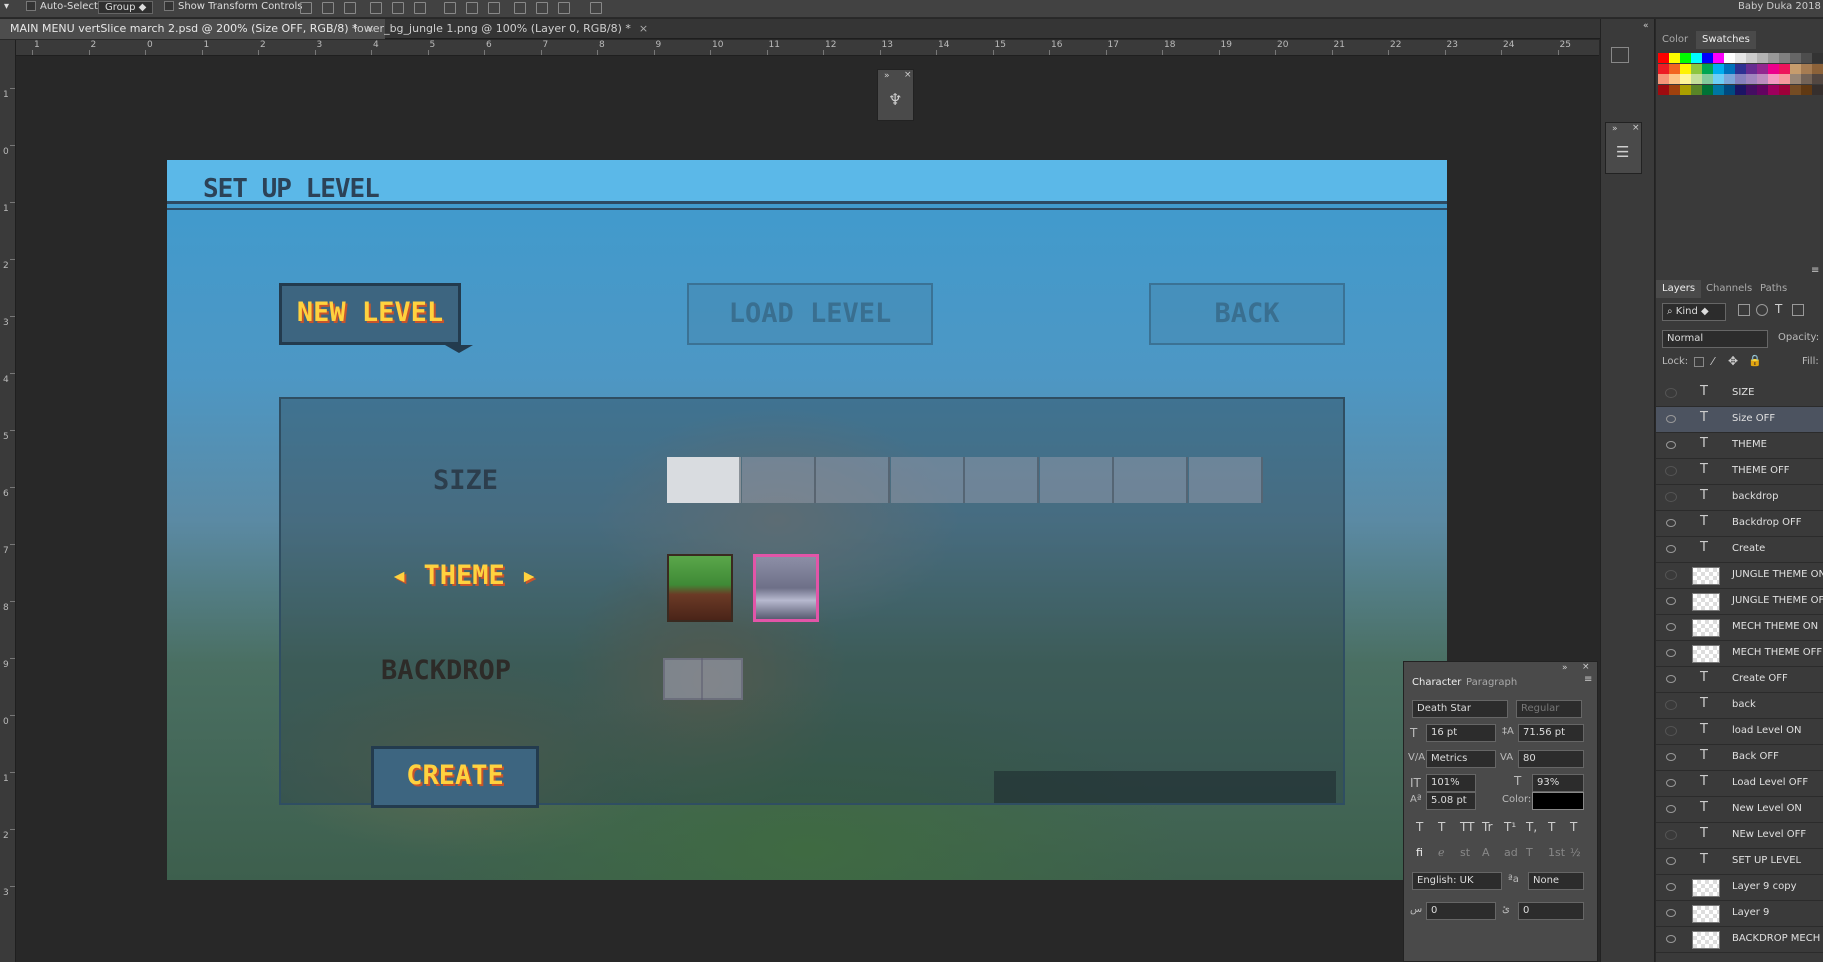  What do you see at coordinates (306, 8) in the screenshot?
I see `align-top-icon` at bounding box center [306, 8].